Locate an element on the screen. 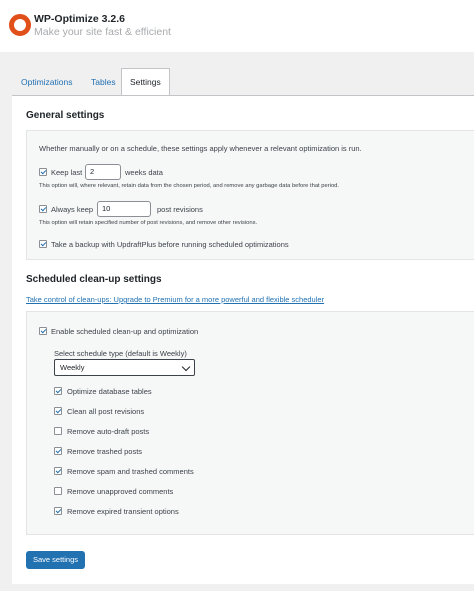  option-label: Remove trashed posts is located at coordinates (105, 451).